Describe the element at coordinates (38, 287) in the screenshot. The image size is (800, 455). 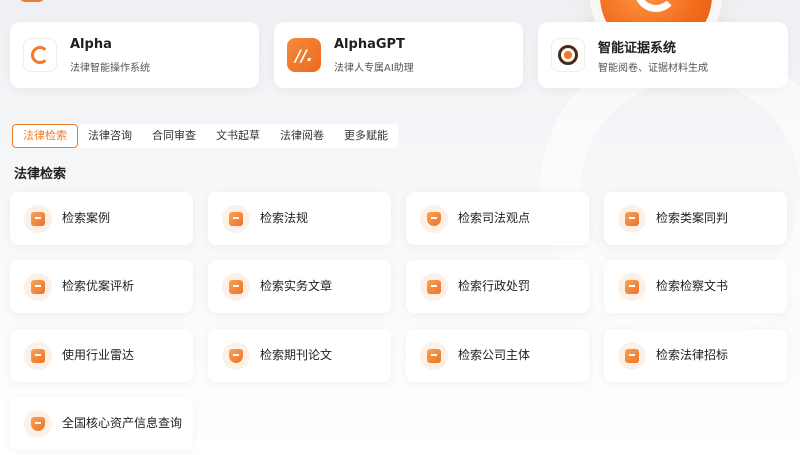
I see `case-review-icon` at that location.